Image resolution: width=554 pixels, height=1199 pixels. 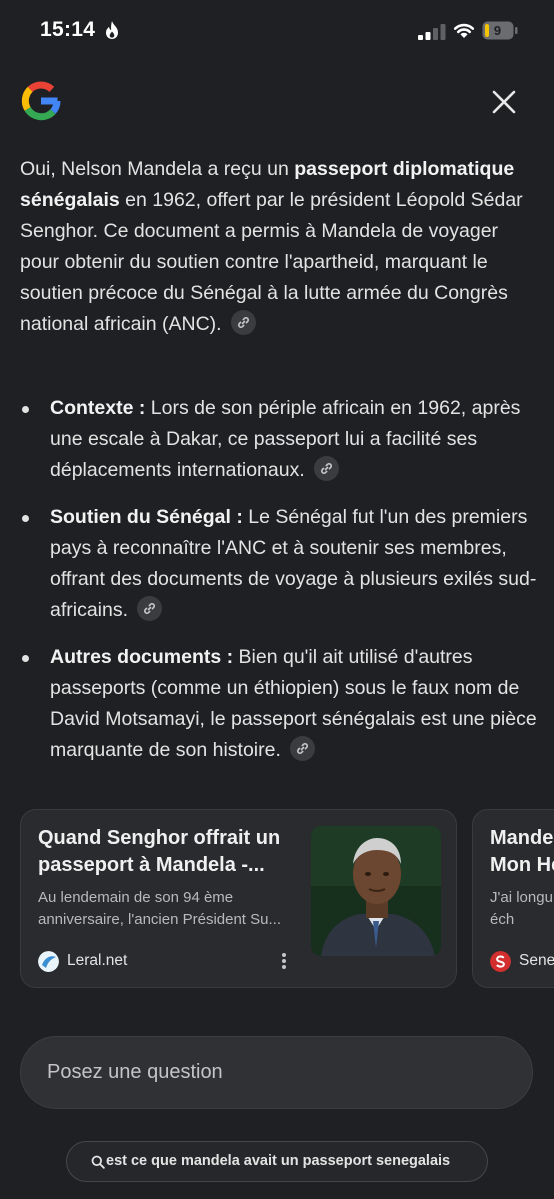 What do you see at coordinates (142, 657) in the screenshot?
I see `bullet-label: Autres documents :` at bounding box center [142, 657].